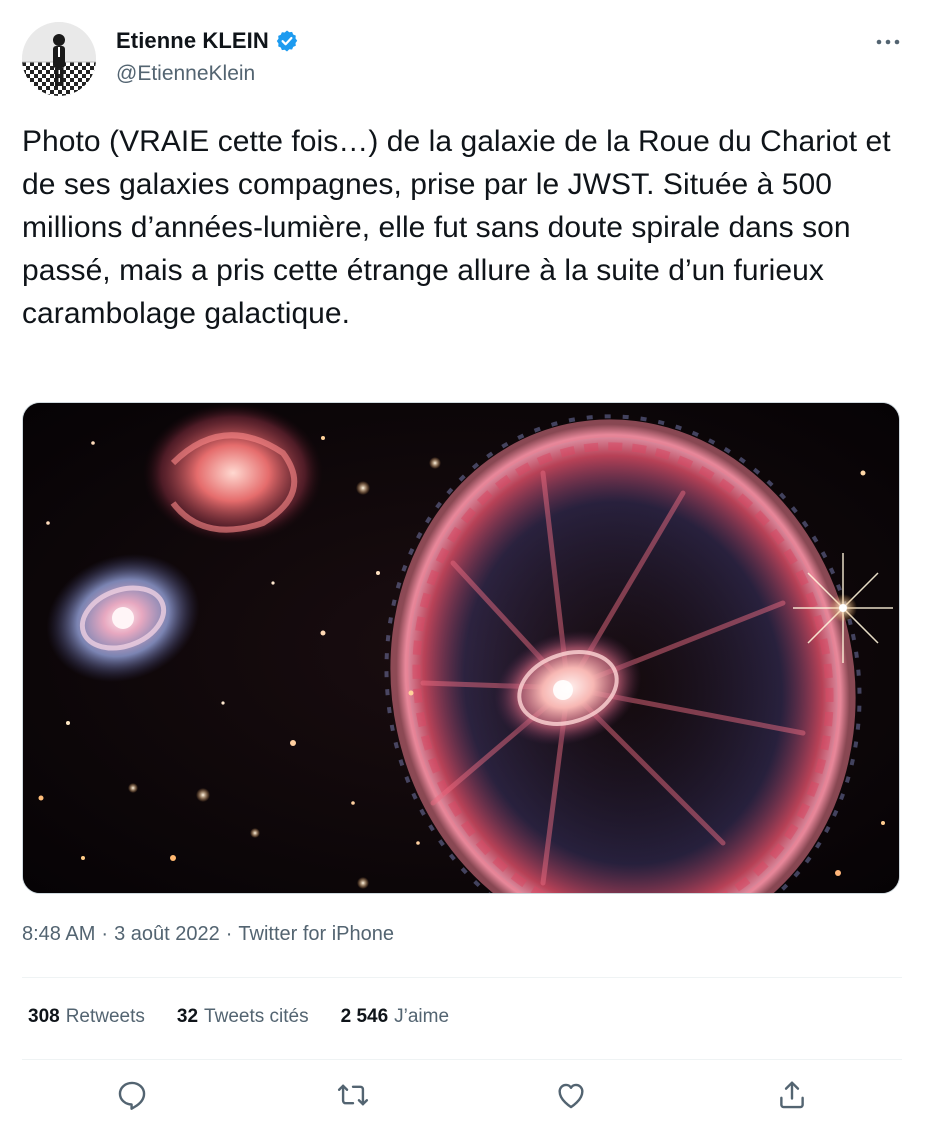  What do you see at coordinates (256, 1016) in the screenshot?
I see `quotes-label: Tweets cités` at bounding box center [256, 1016].